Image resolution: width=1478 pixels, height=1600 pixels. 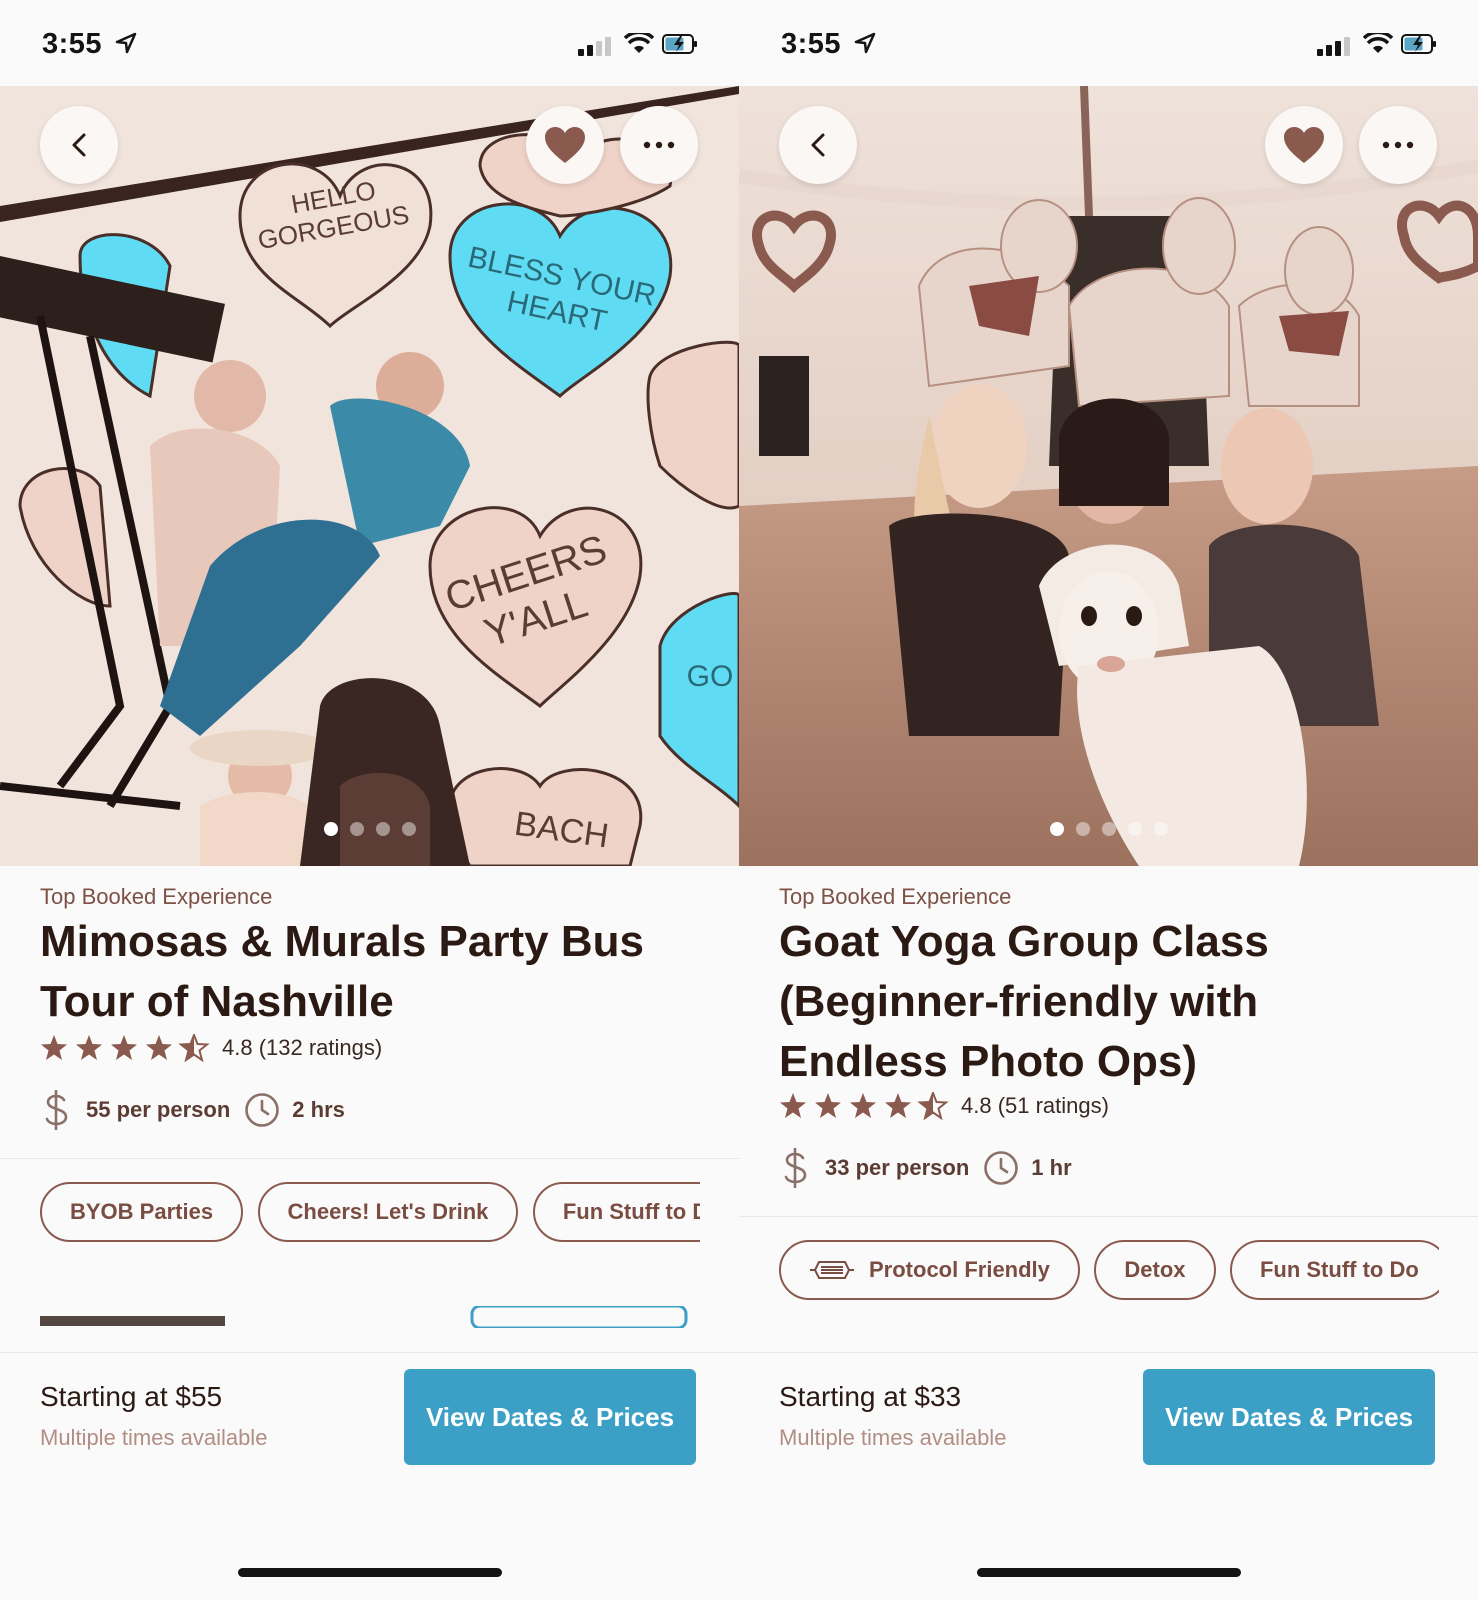 What do you see at coordinates (1051, 1167) in the screenshot?
I see `duration: 1 hr` at bounding box center [1051, 1167].